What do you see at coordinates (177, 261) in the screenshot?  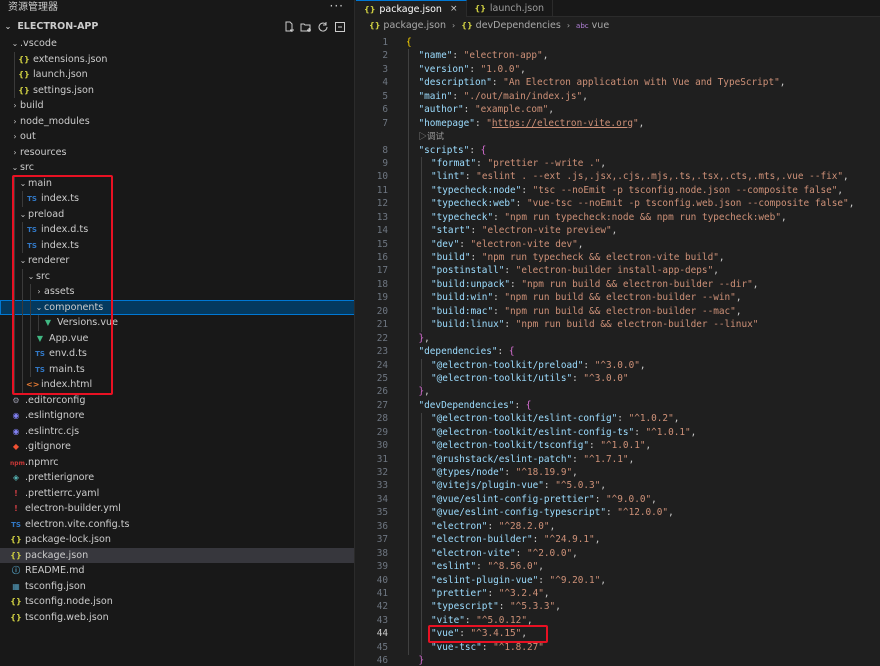 I see `tree-folder: ⌄ renderer` at bounding box center [177, 261].